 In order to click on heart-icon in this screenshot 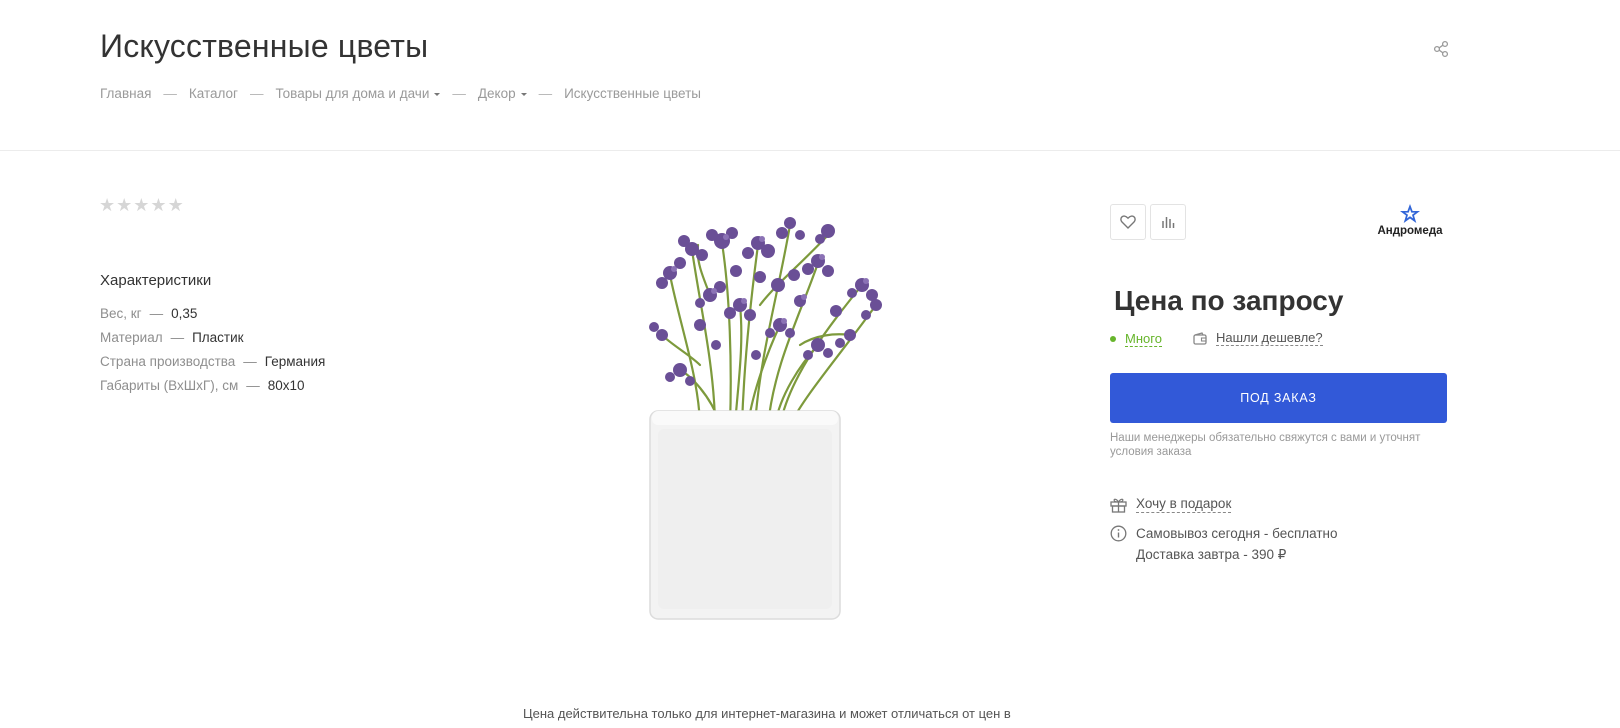, I will do `click(1128, 222)`.